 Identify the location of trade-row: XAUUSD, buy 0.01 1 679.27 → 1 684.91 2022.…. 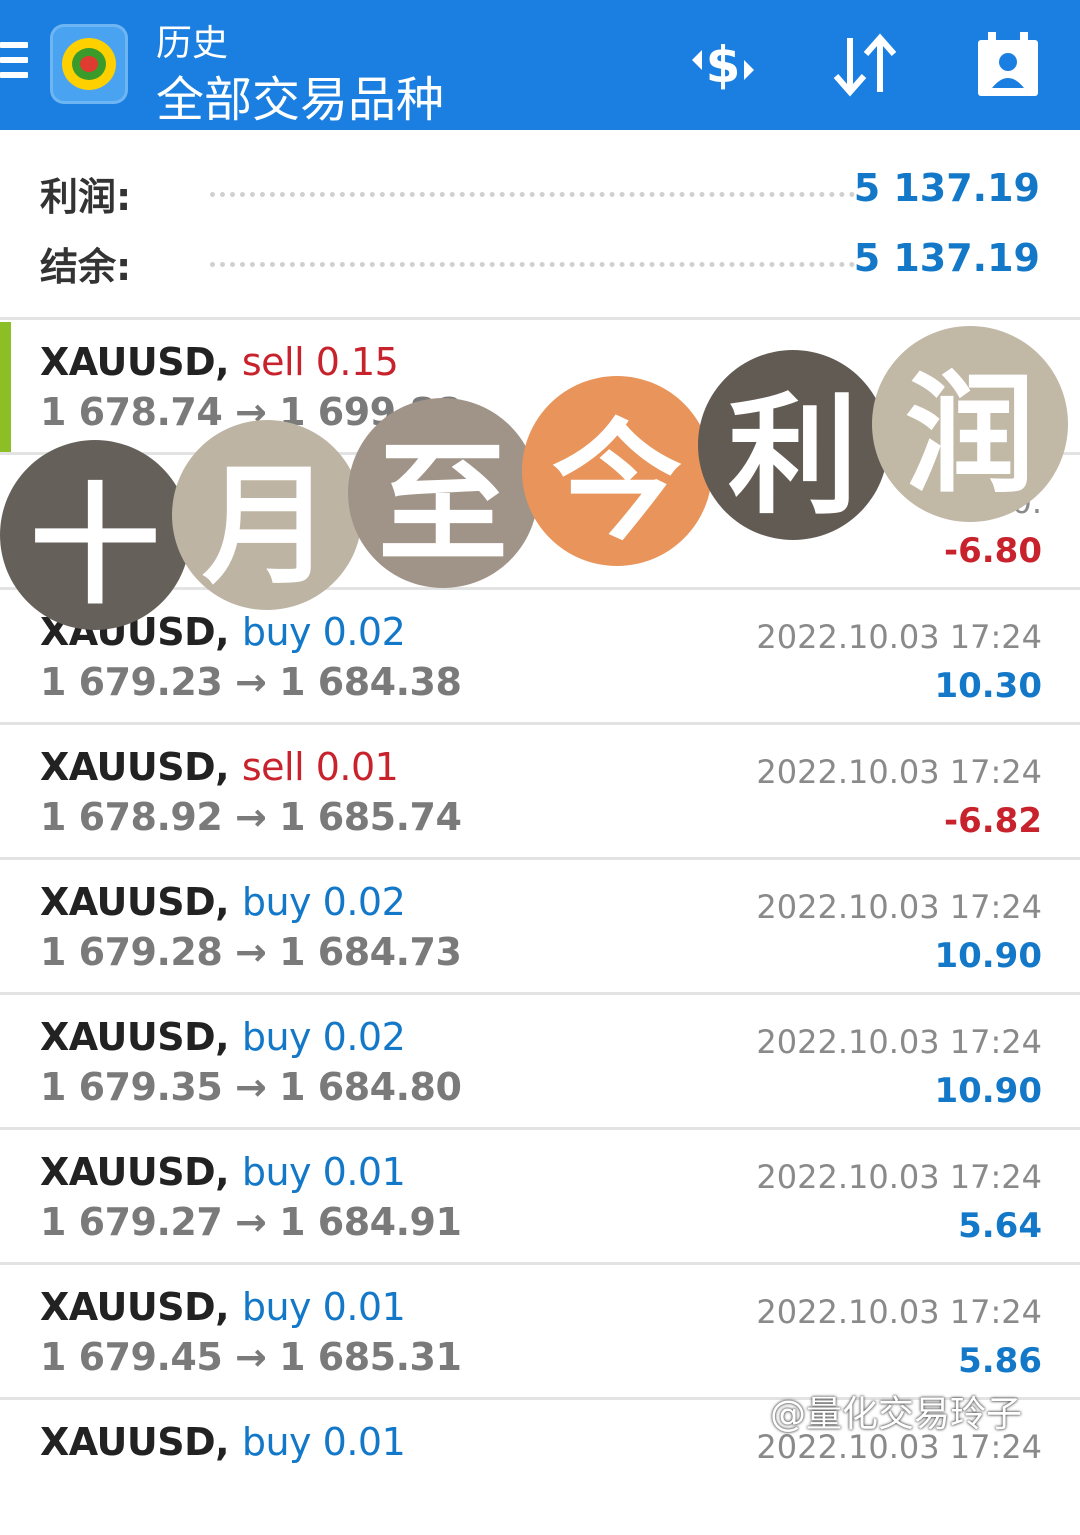
(540, 1198).